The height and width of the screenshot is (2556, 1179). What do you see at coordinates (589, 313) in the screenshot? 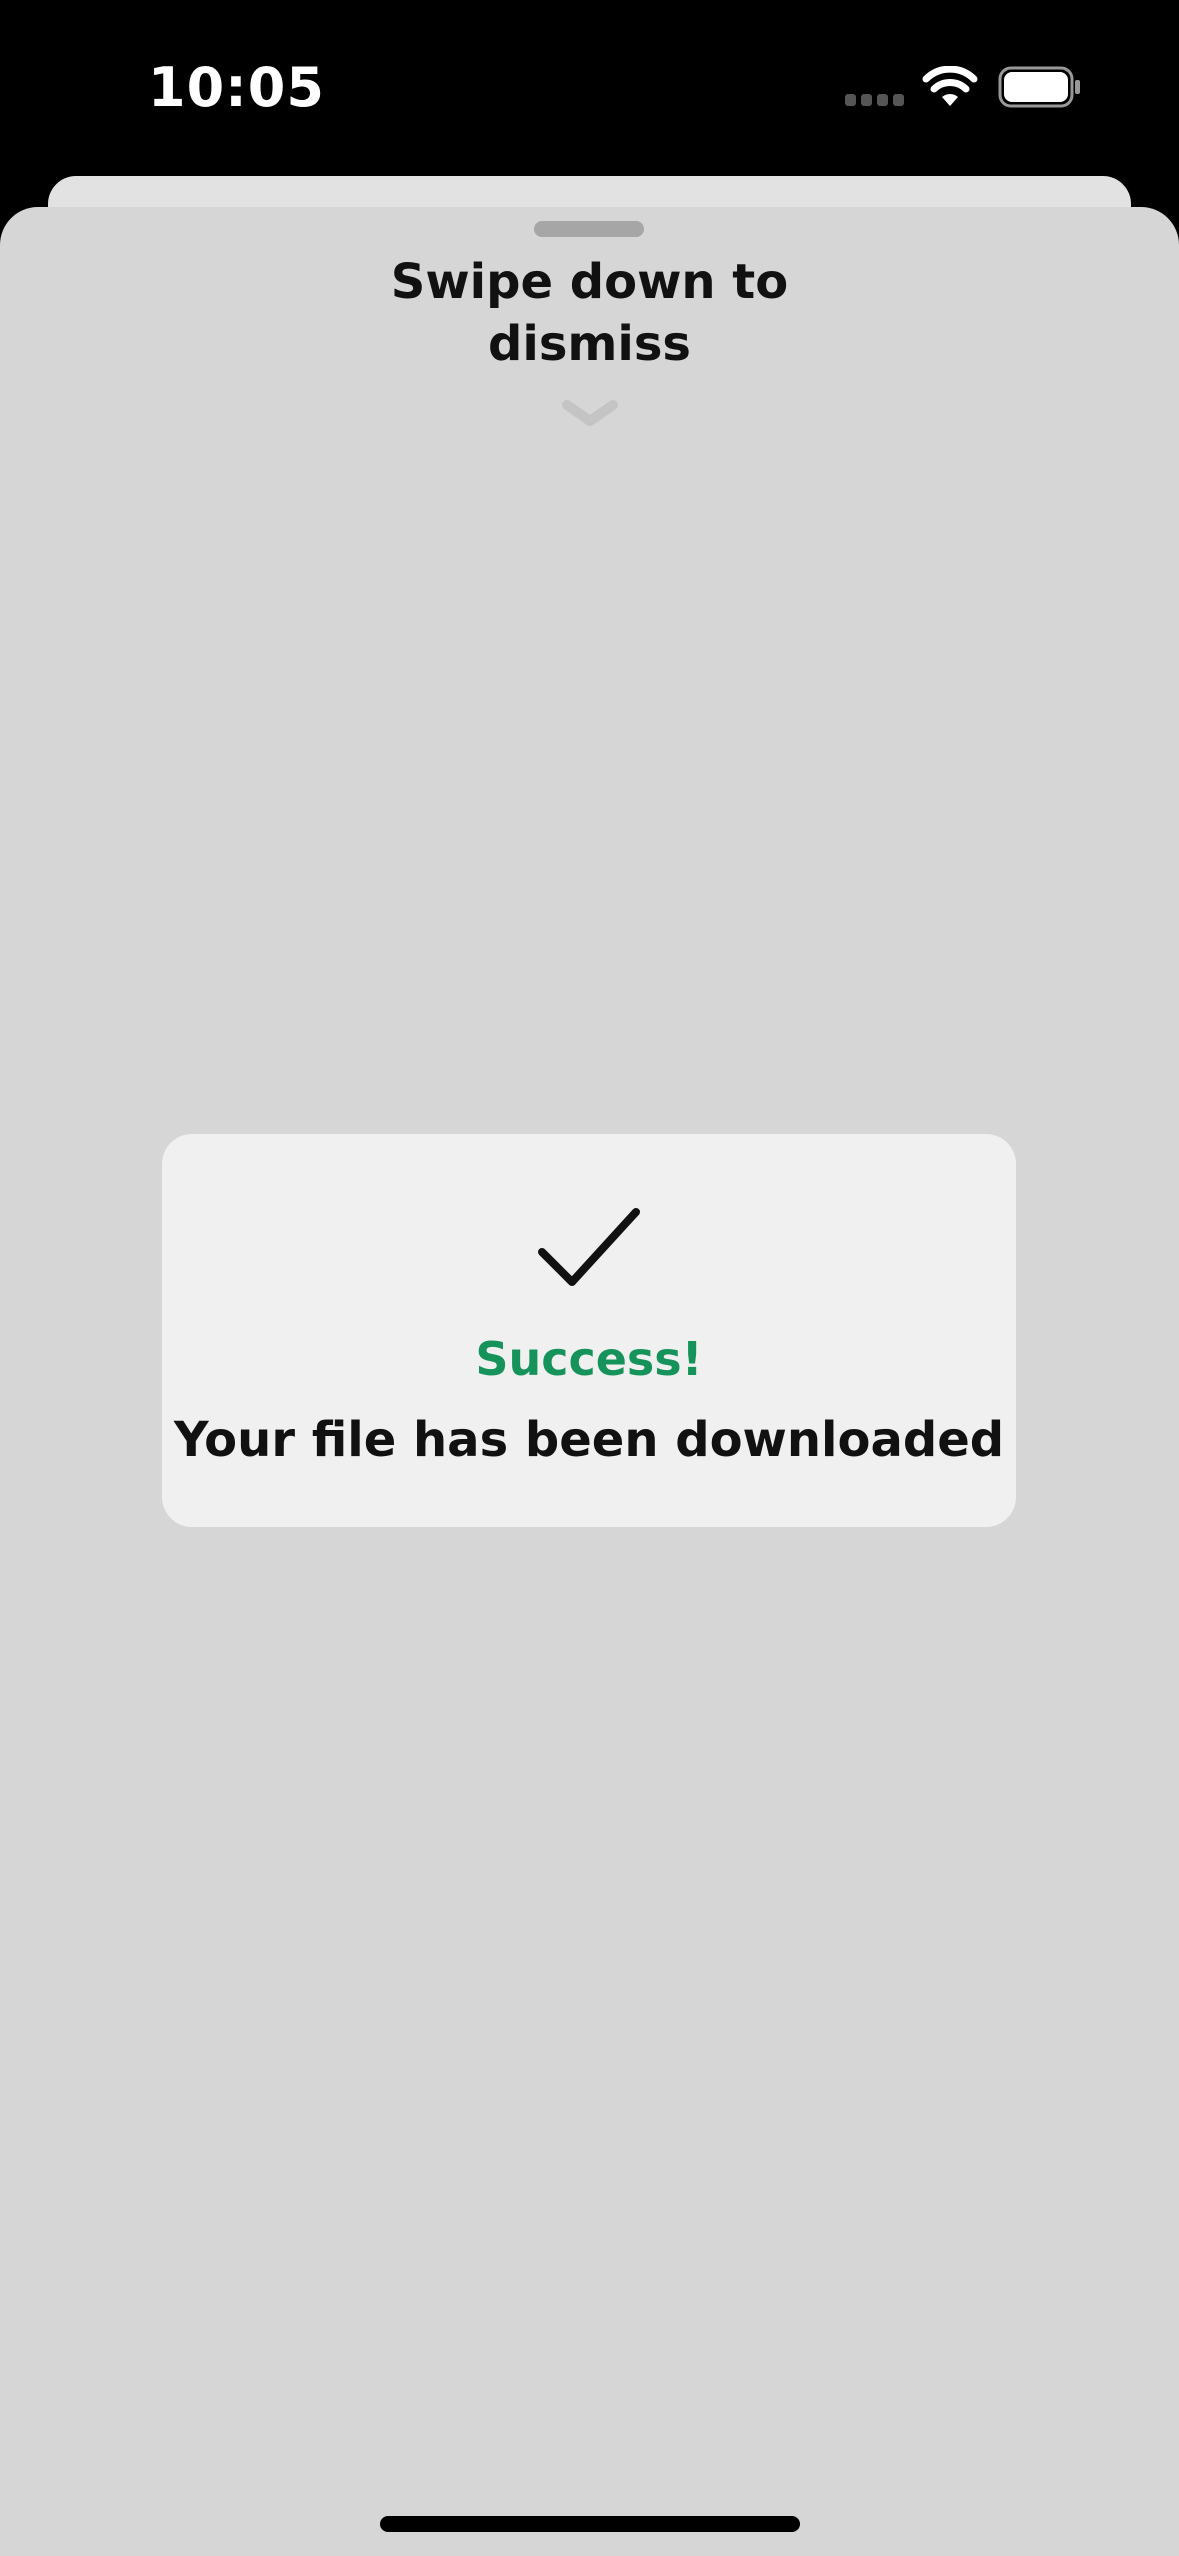
I see `dismiss-hint: Swipe down to dismiss` at bounding box center [589, 313].